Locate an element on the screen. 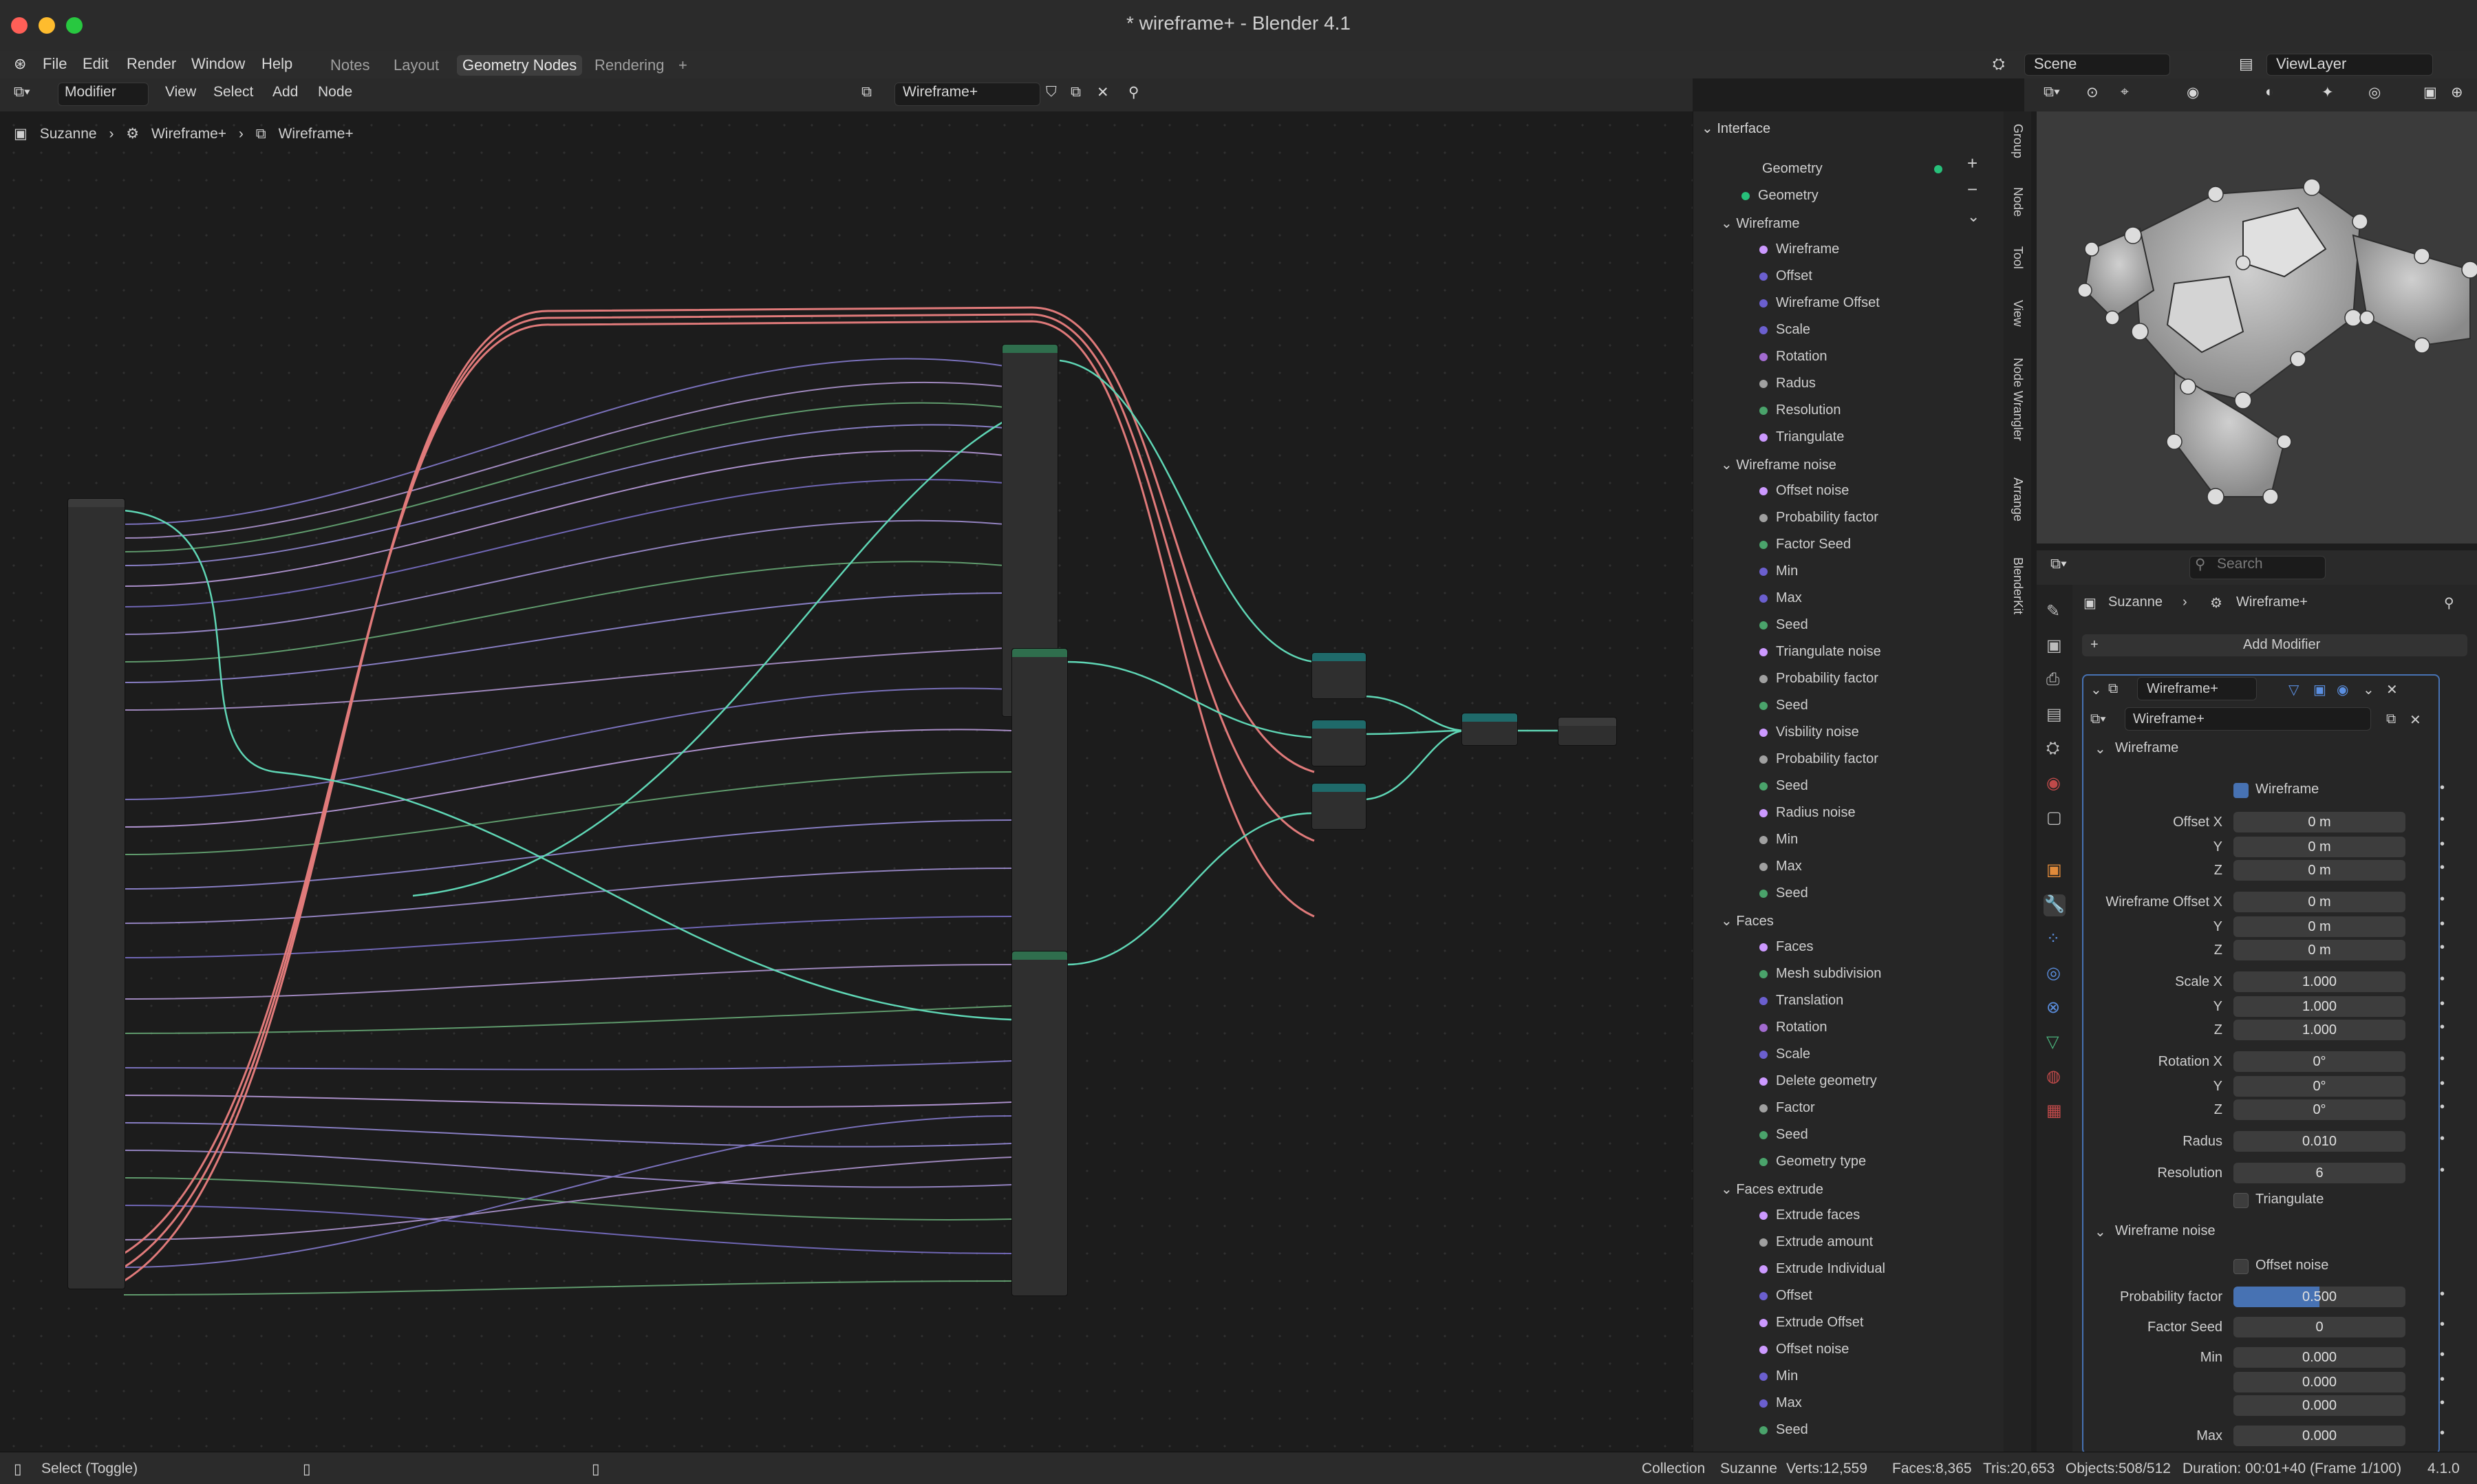 This screenshot has height=1484, width=2477. interface-output-geometry: Geometry is located at coordinates (1792, 169).